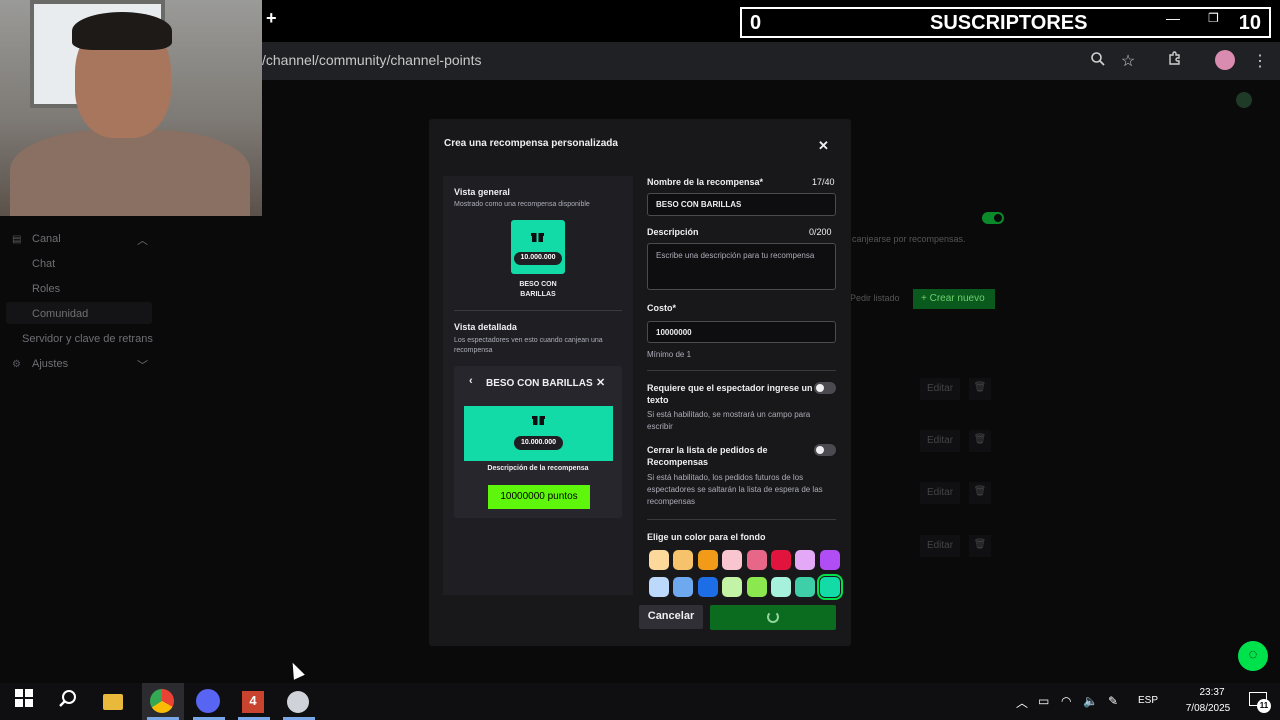  Describe the element at coordinates (482, 192) in the screenshot. I see `overview-title: Vista general` at that location.